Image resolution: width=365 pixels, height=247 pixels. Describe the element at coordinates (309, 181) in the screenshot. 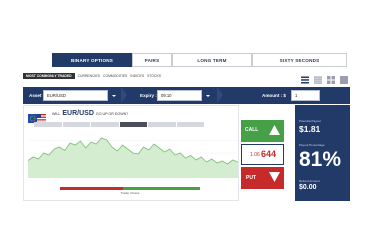

I see `refund-label: Refund Amount` at that location.